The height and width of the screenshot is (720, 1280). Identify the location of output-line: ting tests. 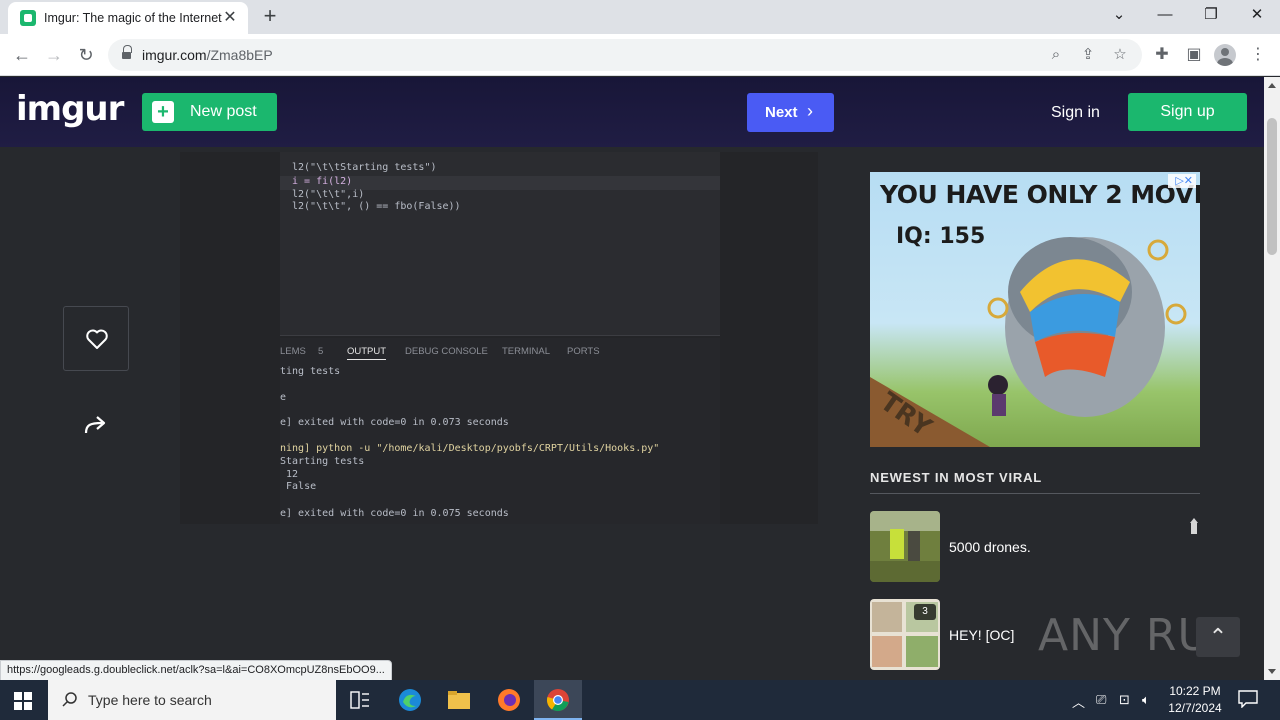
(310, 371).